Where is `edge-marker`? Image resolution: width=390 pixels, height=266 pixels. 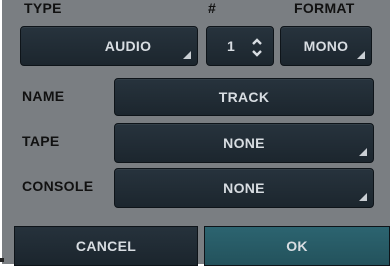
edge-marker is located at coordinates (2, 260).